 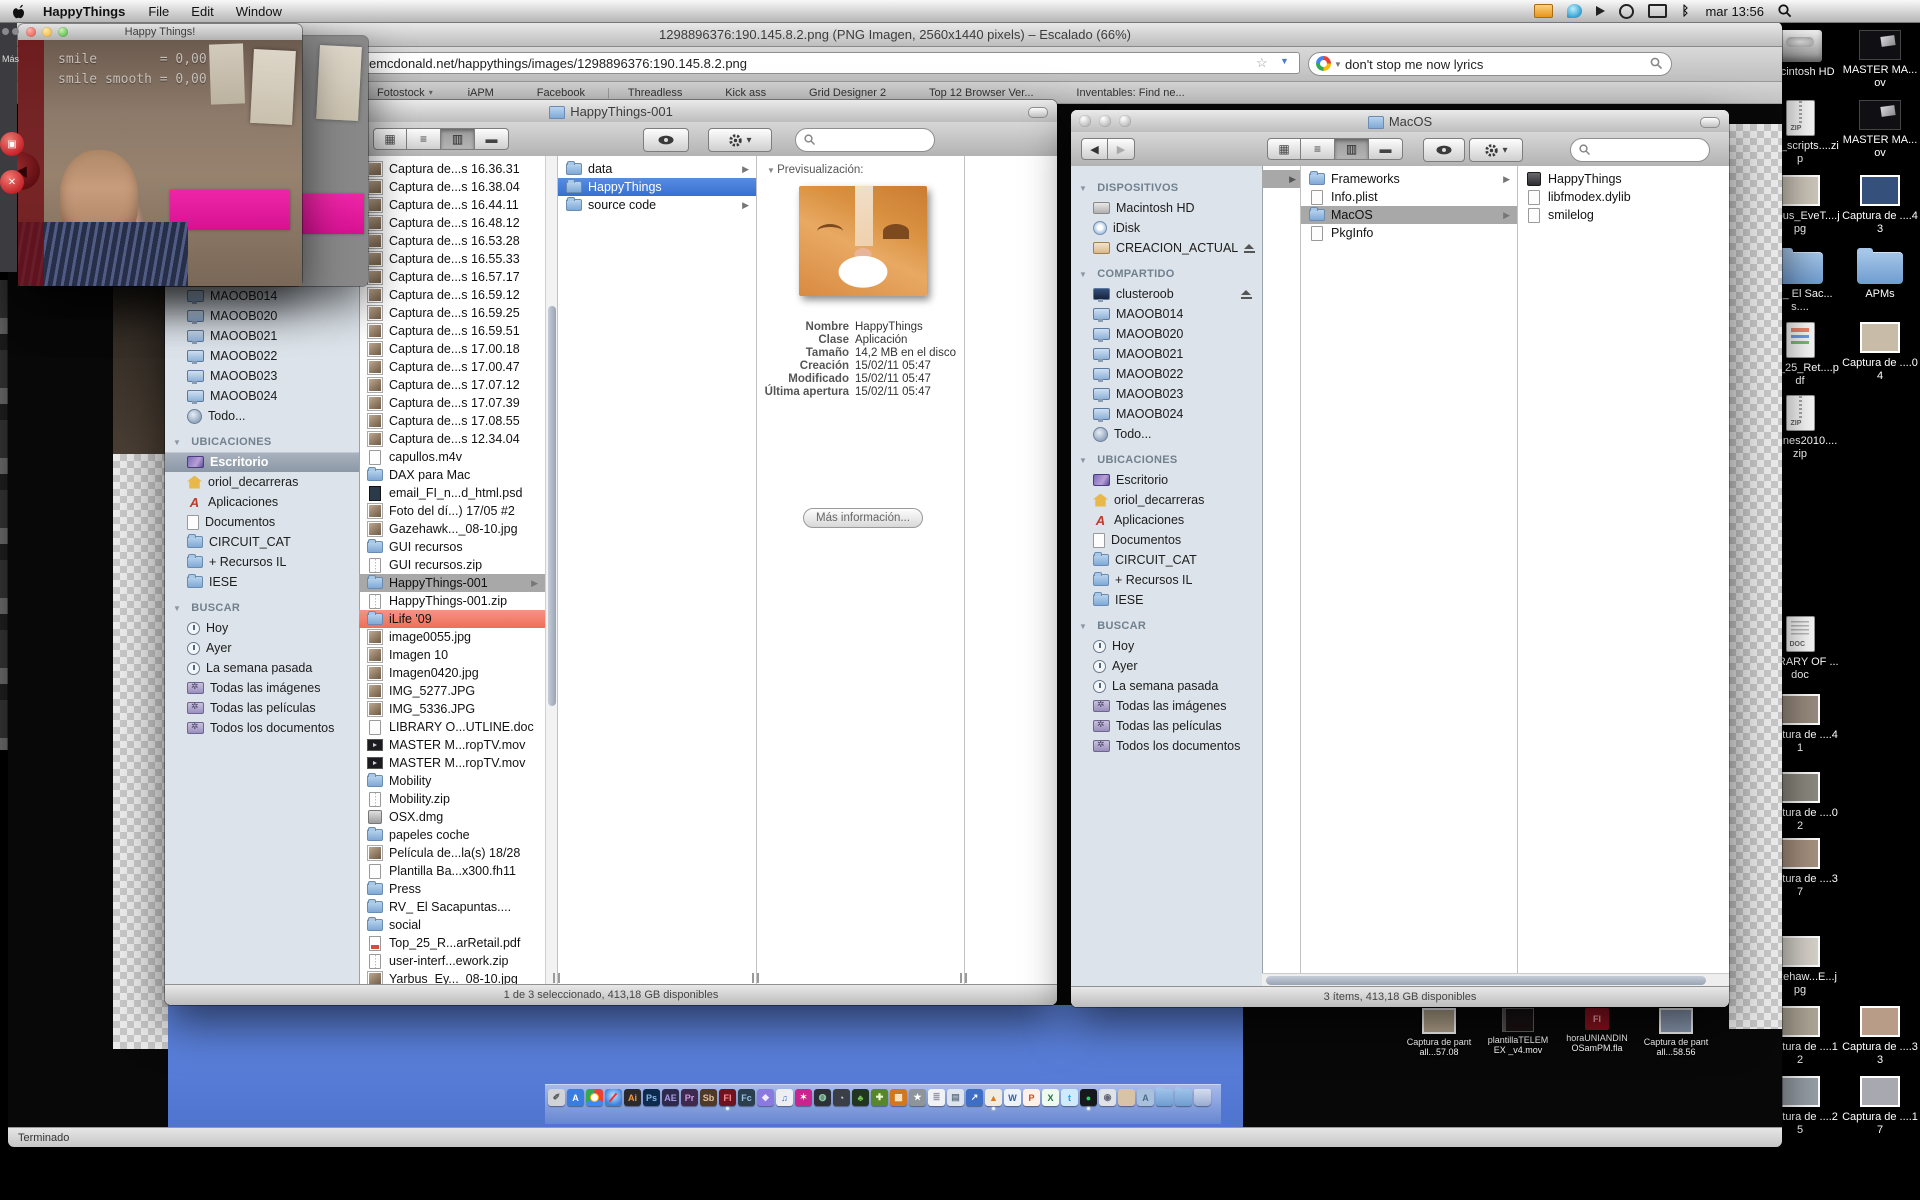 What do you see at coordinates (452, 349) in the screenshot?
I see `file-row: Captura de...s 17.00.18 ▶` at bounding box center [452, 349].